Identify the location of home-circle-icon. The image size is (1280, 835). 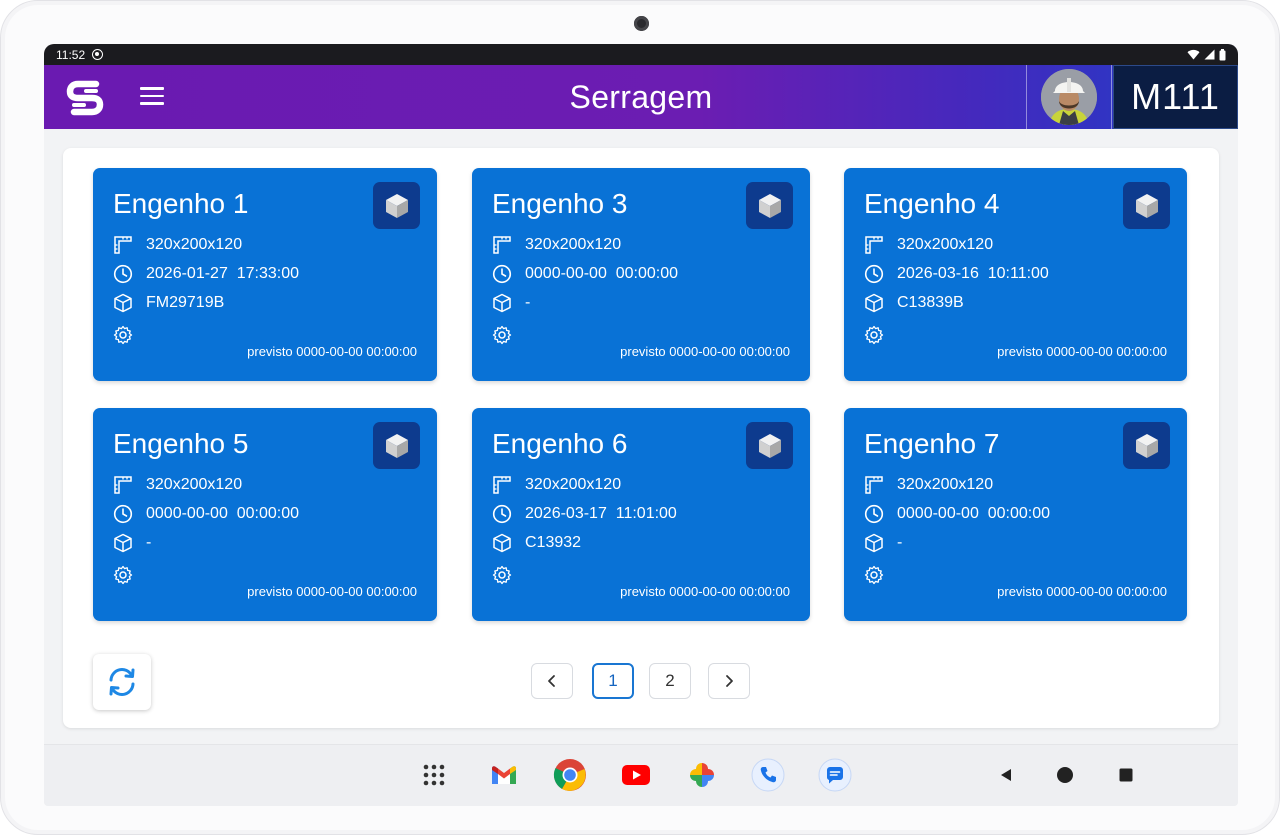
(1065, 775).